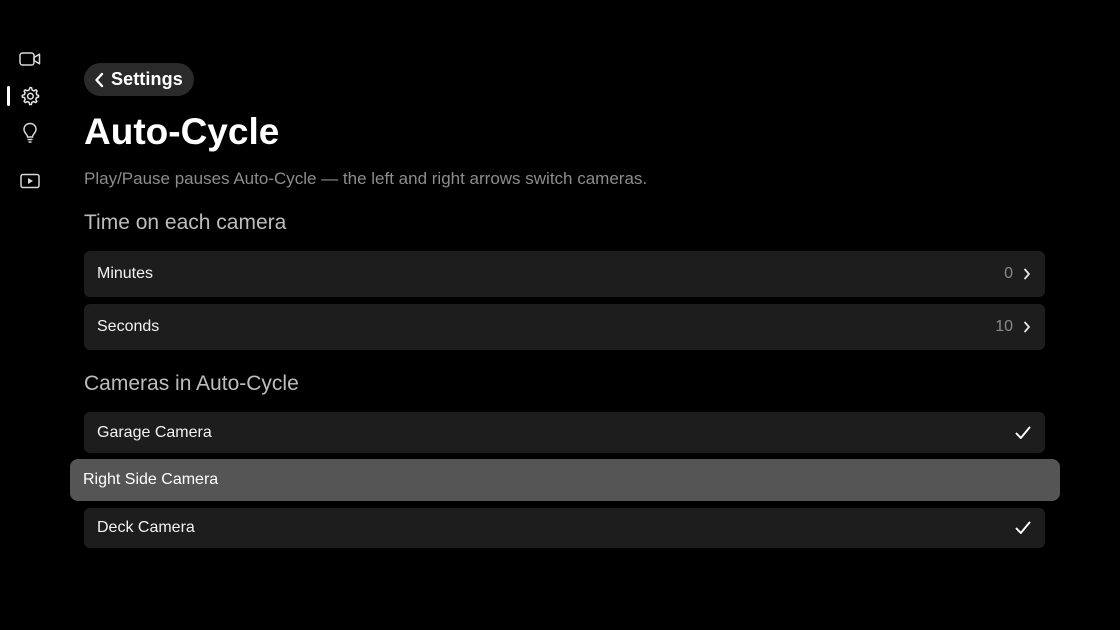 Image resolution: width=1120 pixels, height=630 pixels. What do you see at coordinates (30, 59) in the screenshot?
I see `video-camera-icon` at bounding box center [30, 59].